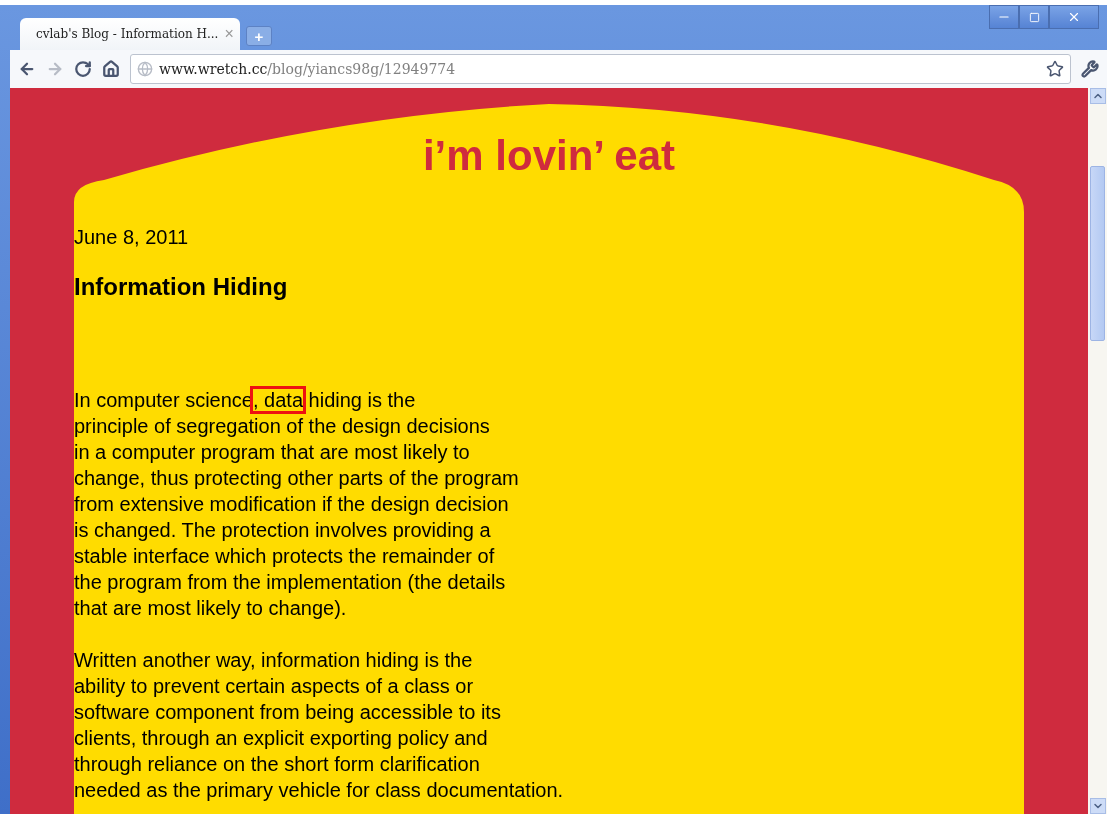 Image resolution: width=1107 pixels, height=814 pixels. What do you see at coordinates (1090, 69) in the screenshot?
I see `settings-wrench-icon` at bounding box center [1090, 69].